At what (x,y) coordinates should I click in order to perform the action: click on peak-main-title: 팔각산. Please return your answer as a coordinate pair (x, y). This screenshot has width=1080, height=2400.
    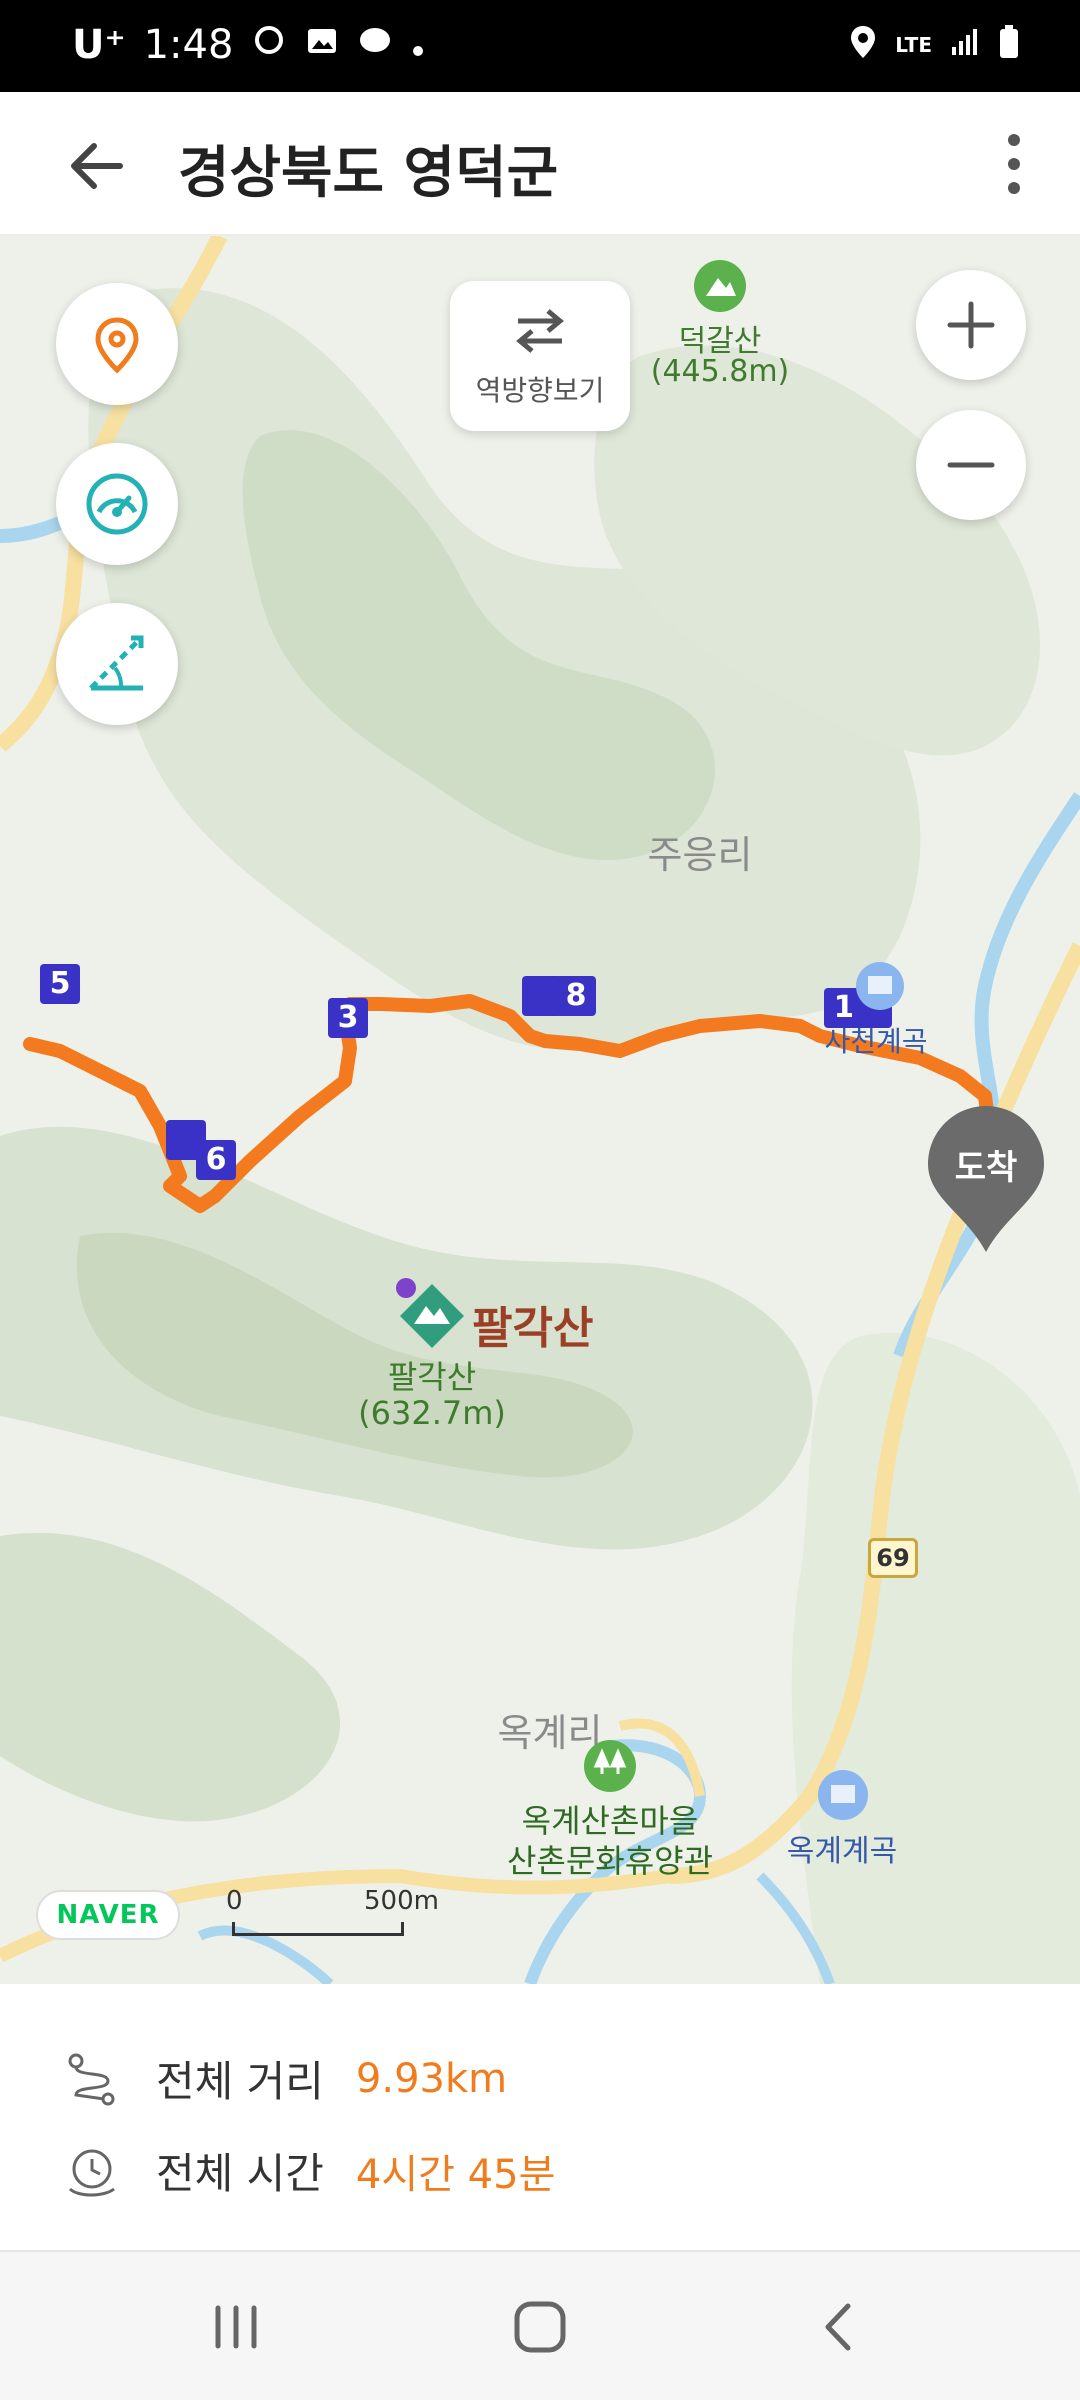
    Looking at the image, I should click on (533, 1328).